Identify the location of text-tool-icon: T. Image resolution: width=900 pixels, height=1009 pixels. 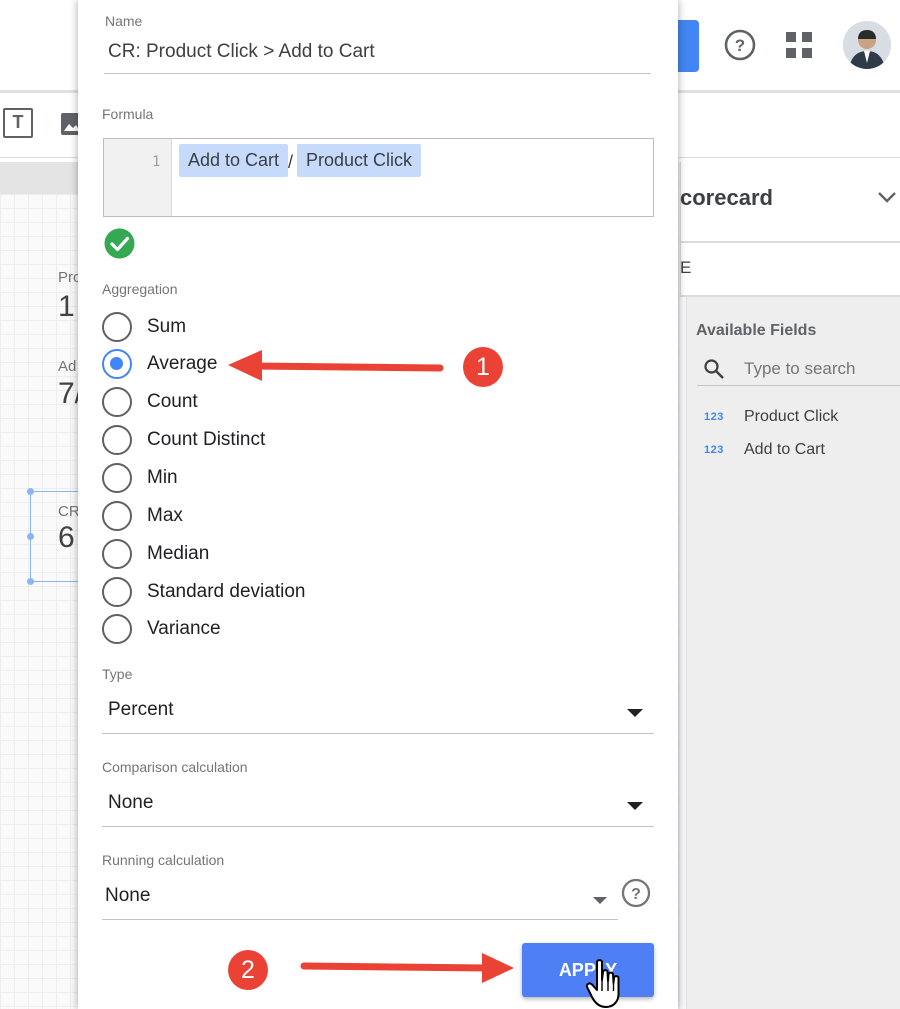
(18, 123).